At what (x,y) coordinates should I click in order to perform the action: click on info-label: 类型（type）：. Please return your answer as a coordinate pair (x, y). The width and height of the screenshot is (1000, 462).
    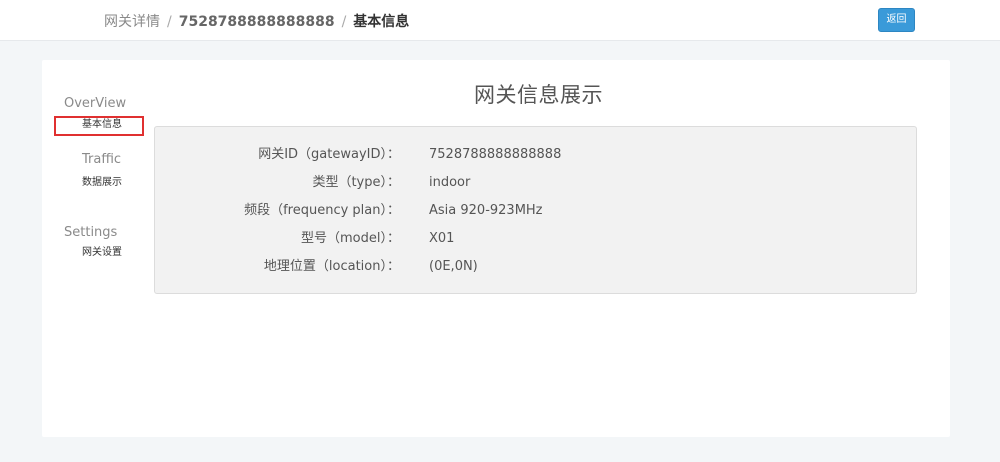
    Looking at the image, I should click on (356, 182).